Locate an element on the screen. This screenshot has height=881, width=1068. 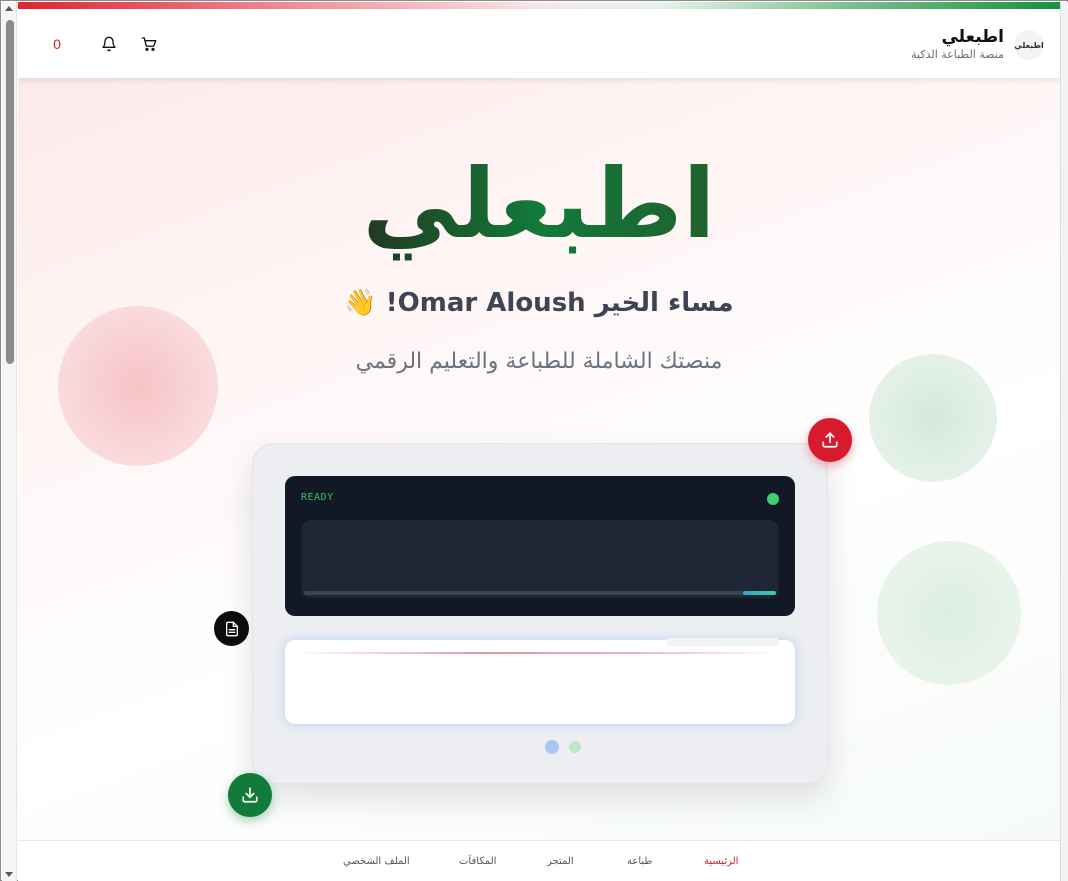
points-counter: 0 is located at coordinates (57, 44).